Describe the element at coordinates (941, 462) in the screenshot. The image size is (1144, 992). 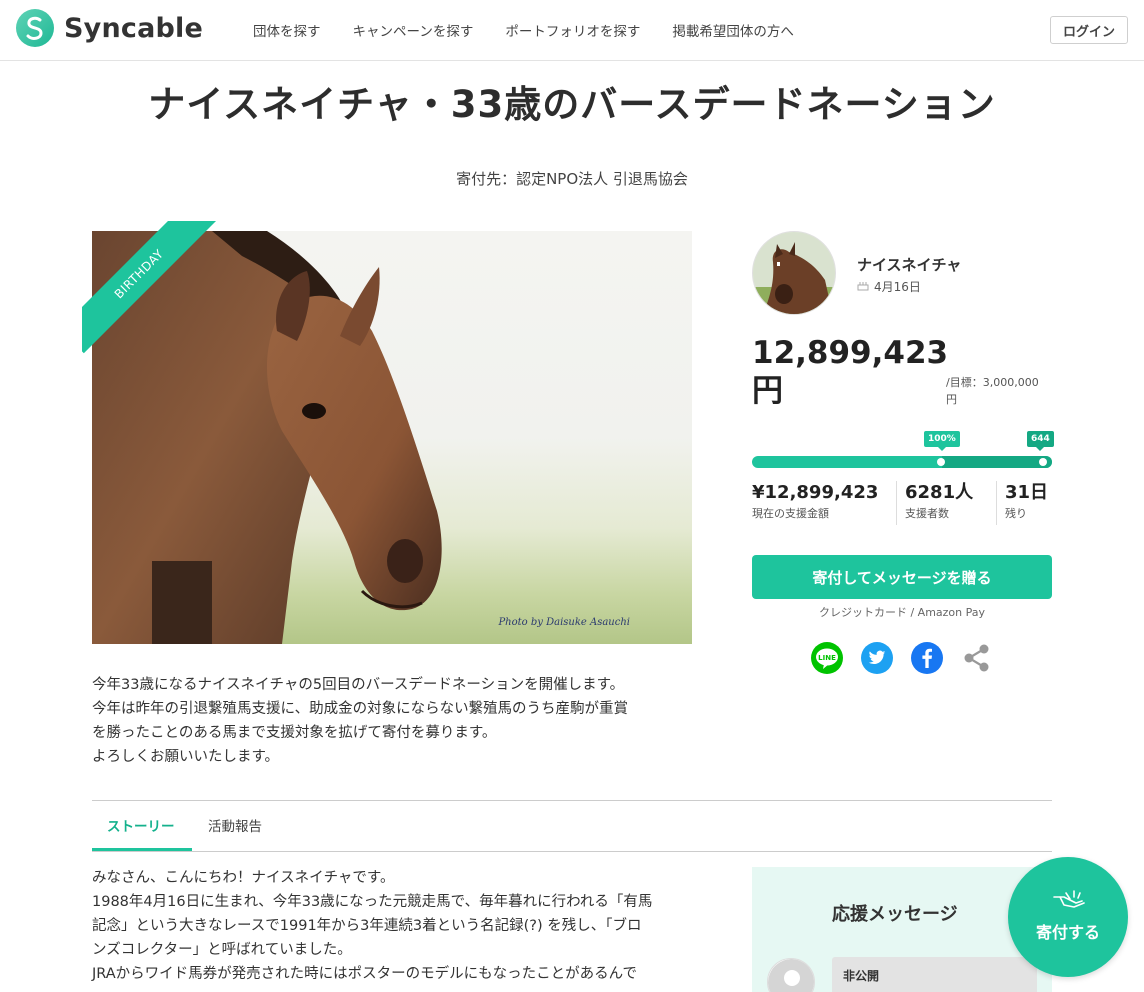
I see `progress-goal-marker` at that location.